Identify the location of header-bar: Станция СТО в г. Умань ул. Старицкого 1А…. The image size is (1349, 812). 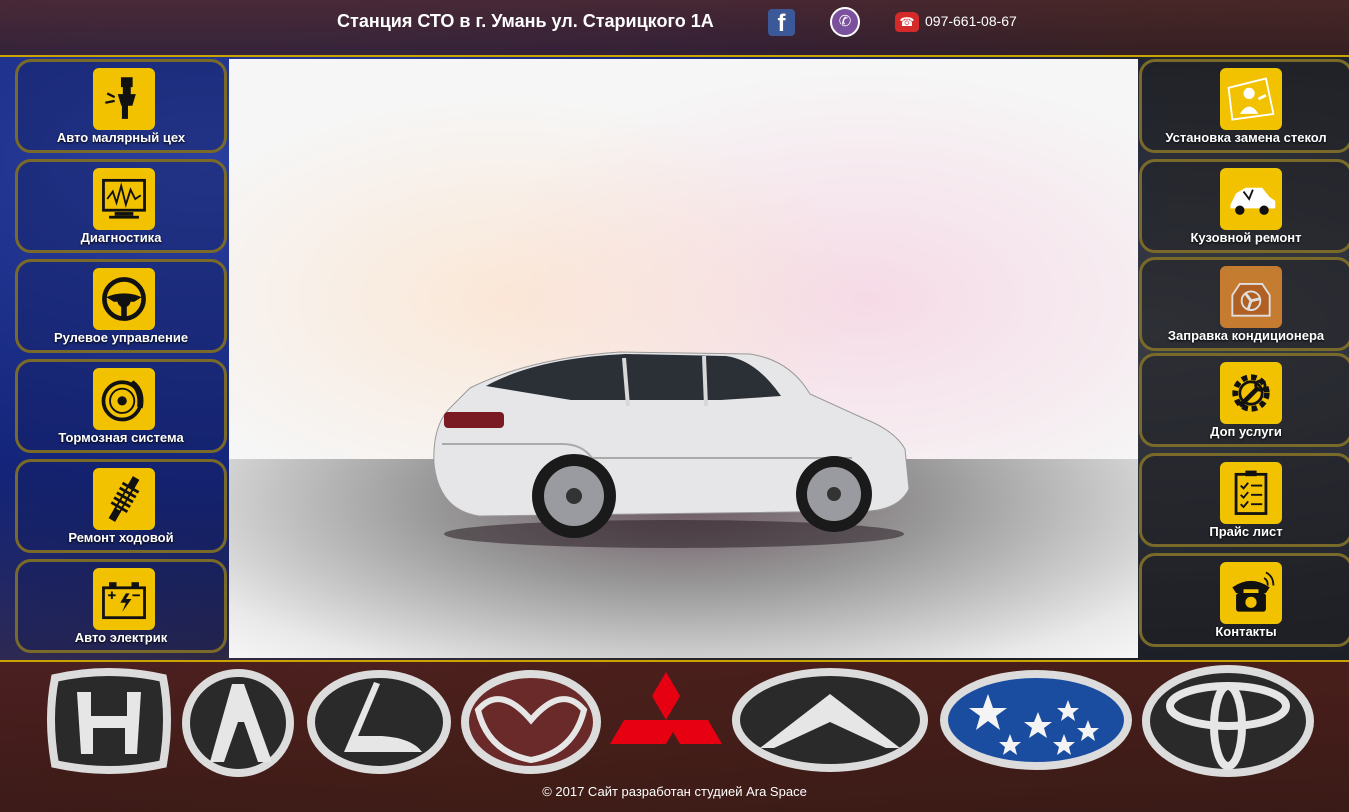
(674, 28).